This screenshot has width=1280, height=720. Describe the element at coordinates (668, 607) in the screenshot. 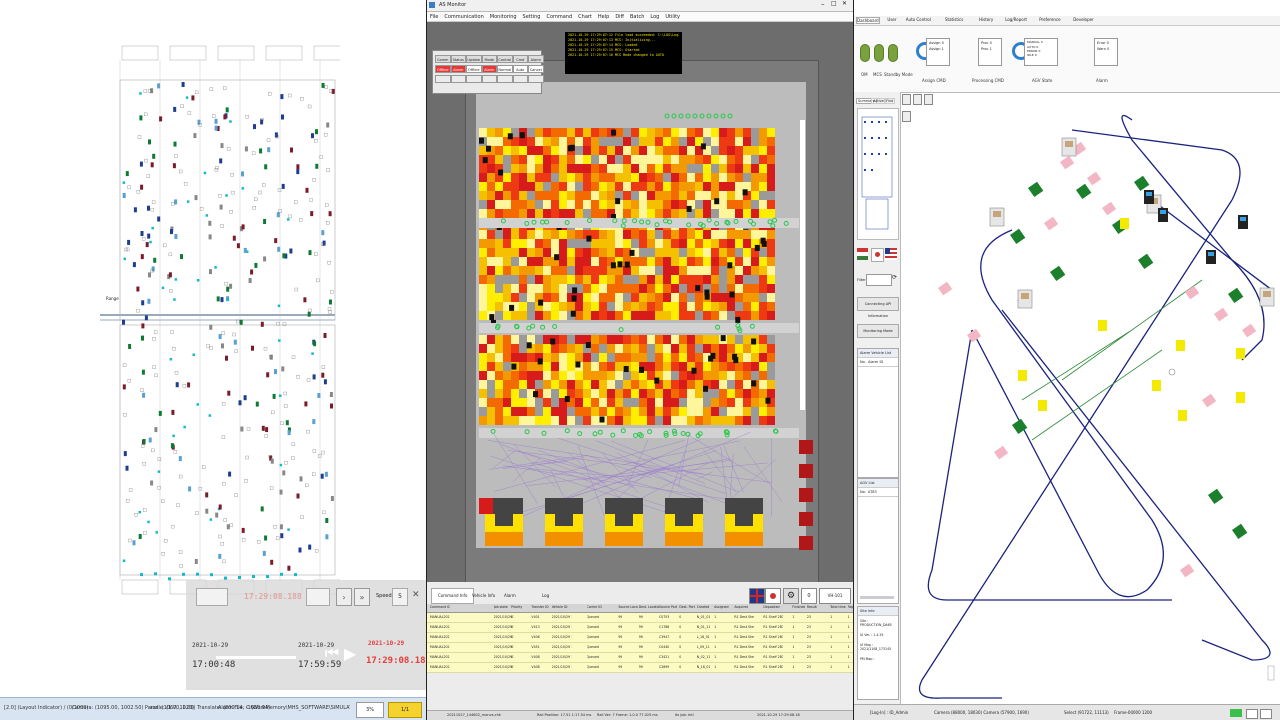

I see `column-header: Source Port` at that location.